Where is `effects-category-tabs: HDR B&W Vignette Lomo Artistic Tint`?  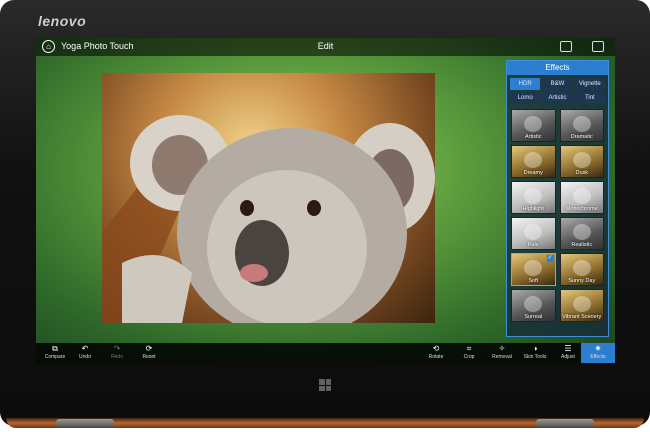
effects-category-tabs: HDR B&W Vignette Lomo Artistic Tint is located at coordinates (557, 89).